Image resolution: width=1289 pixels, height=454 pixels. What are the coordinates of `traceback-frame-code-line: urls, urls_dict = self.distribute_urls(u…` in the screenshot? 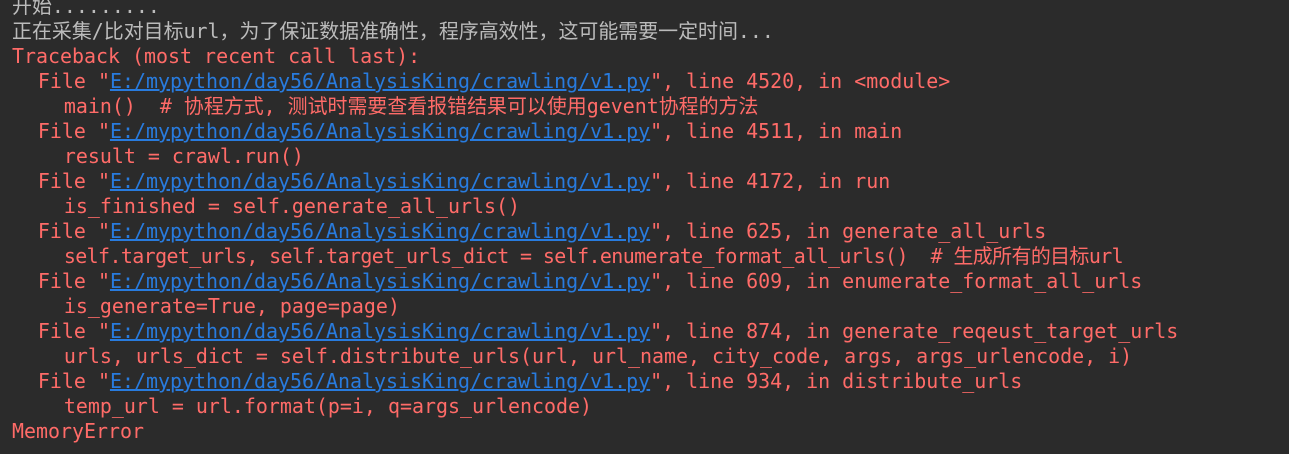 It's located at (598, 356).